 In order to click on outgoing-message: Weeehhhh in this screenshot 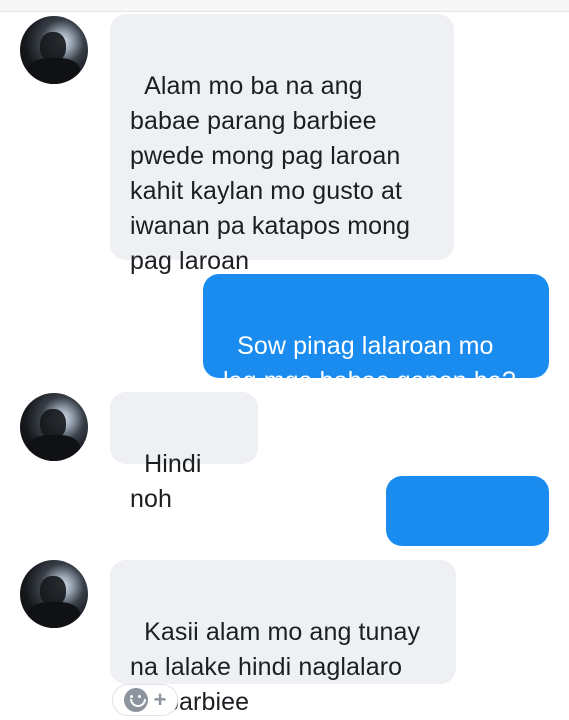, I will do `click(467, 536)`.